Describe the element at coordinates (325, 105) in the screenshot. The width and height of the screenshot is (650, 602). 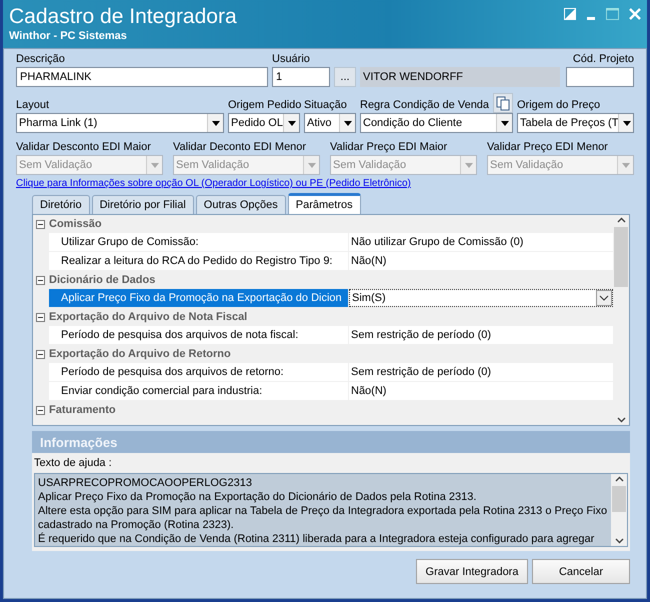
I see `field-label: Situação` at that location.